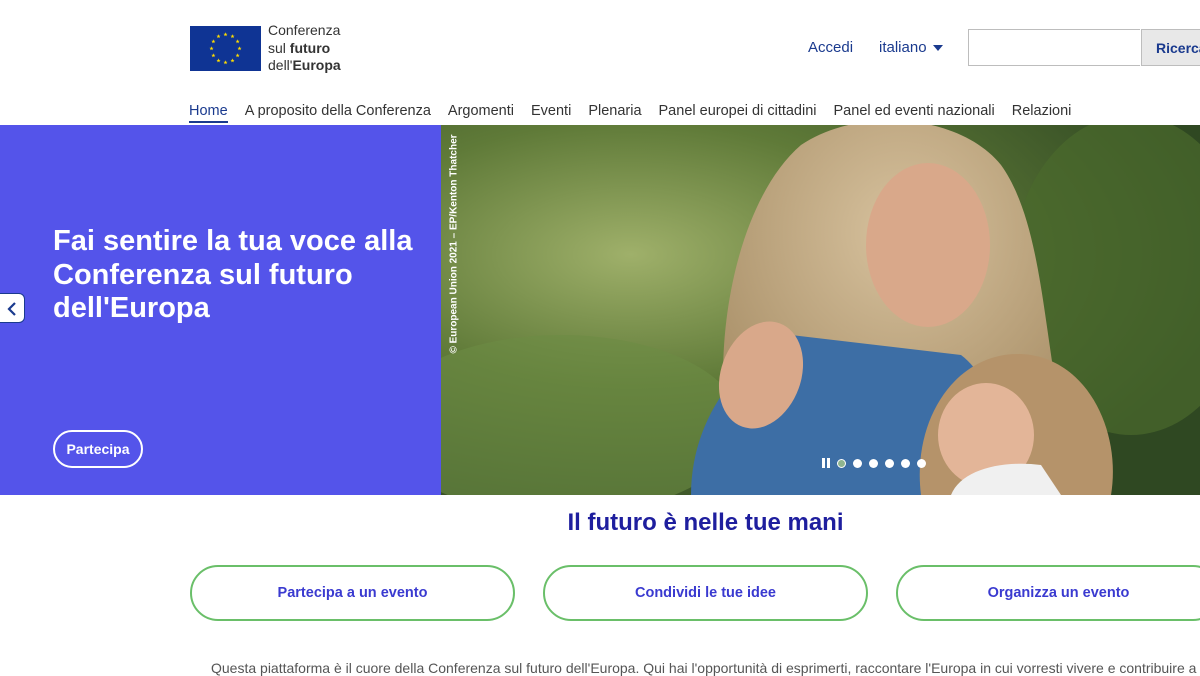  What do you see at coordinates (738, 113) in the screenshot?
I see `nav-item-citizens-panels: Panel europei di cittadini` at bounding box center [738, 113].